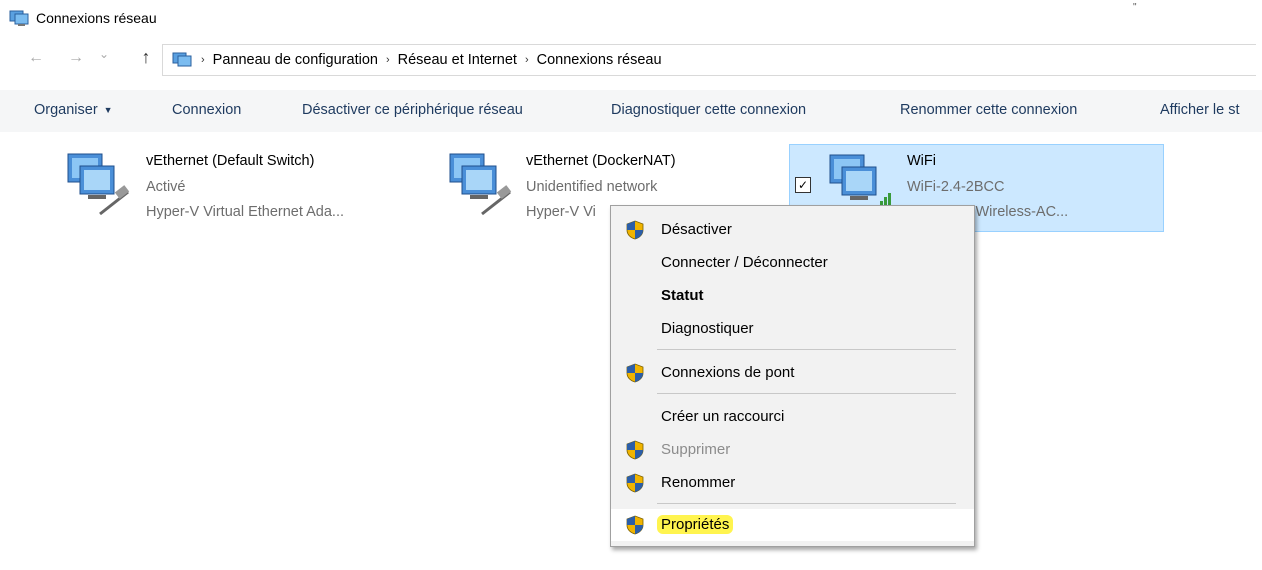  Describe the element at coordinates (36, 58) in the screenshot. I see `back-button: ←` at that location.